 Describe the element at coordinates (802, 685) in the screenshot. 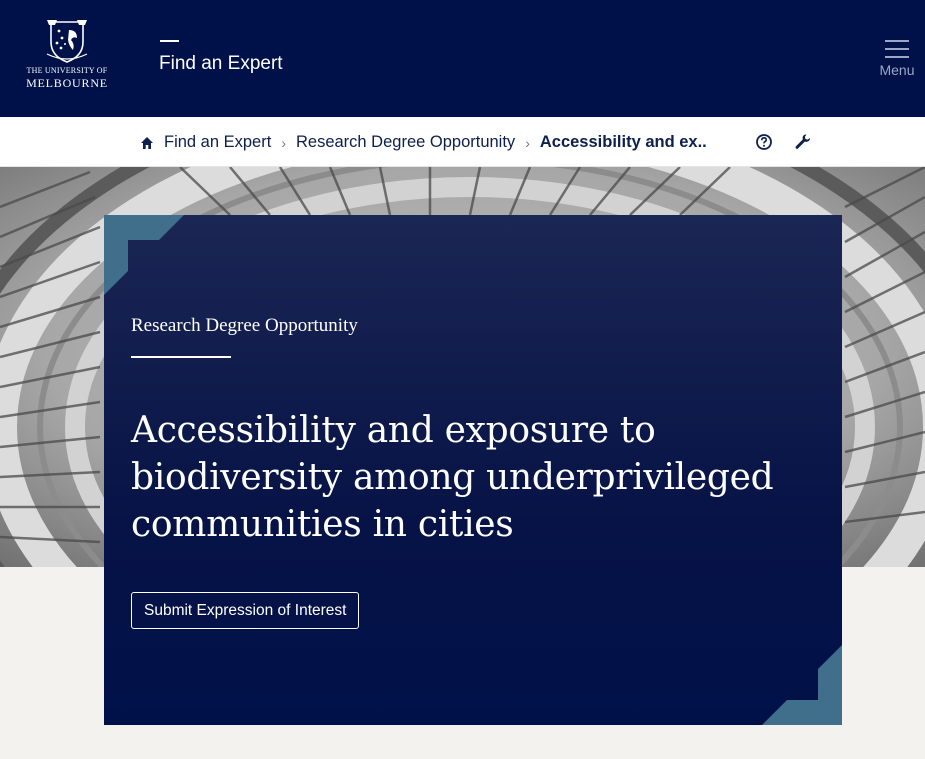

I see `corner-accent-bottom-right` at that location.